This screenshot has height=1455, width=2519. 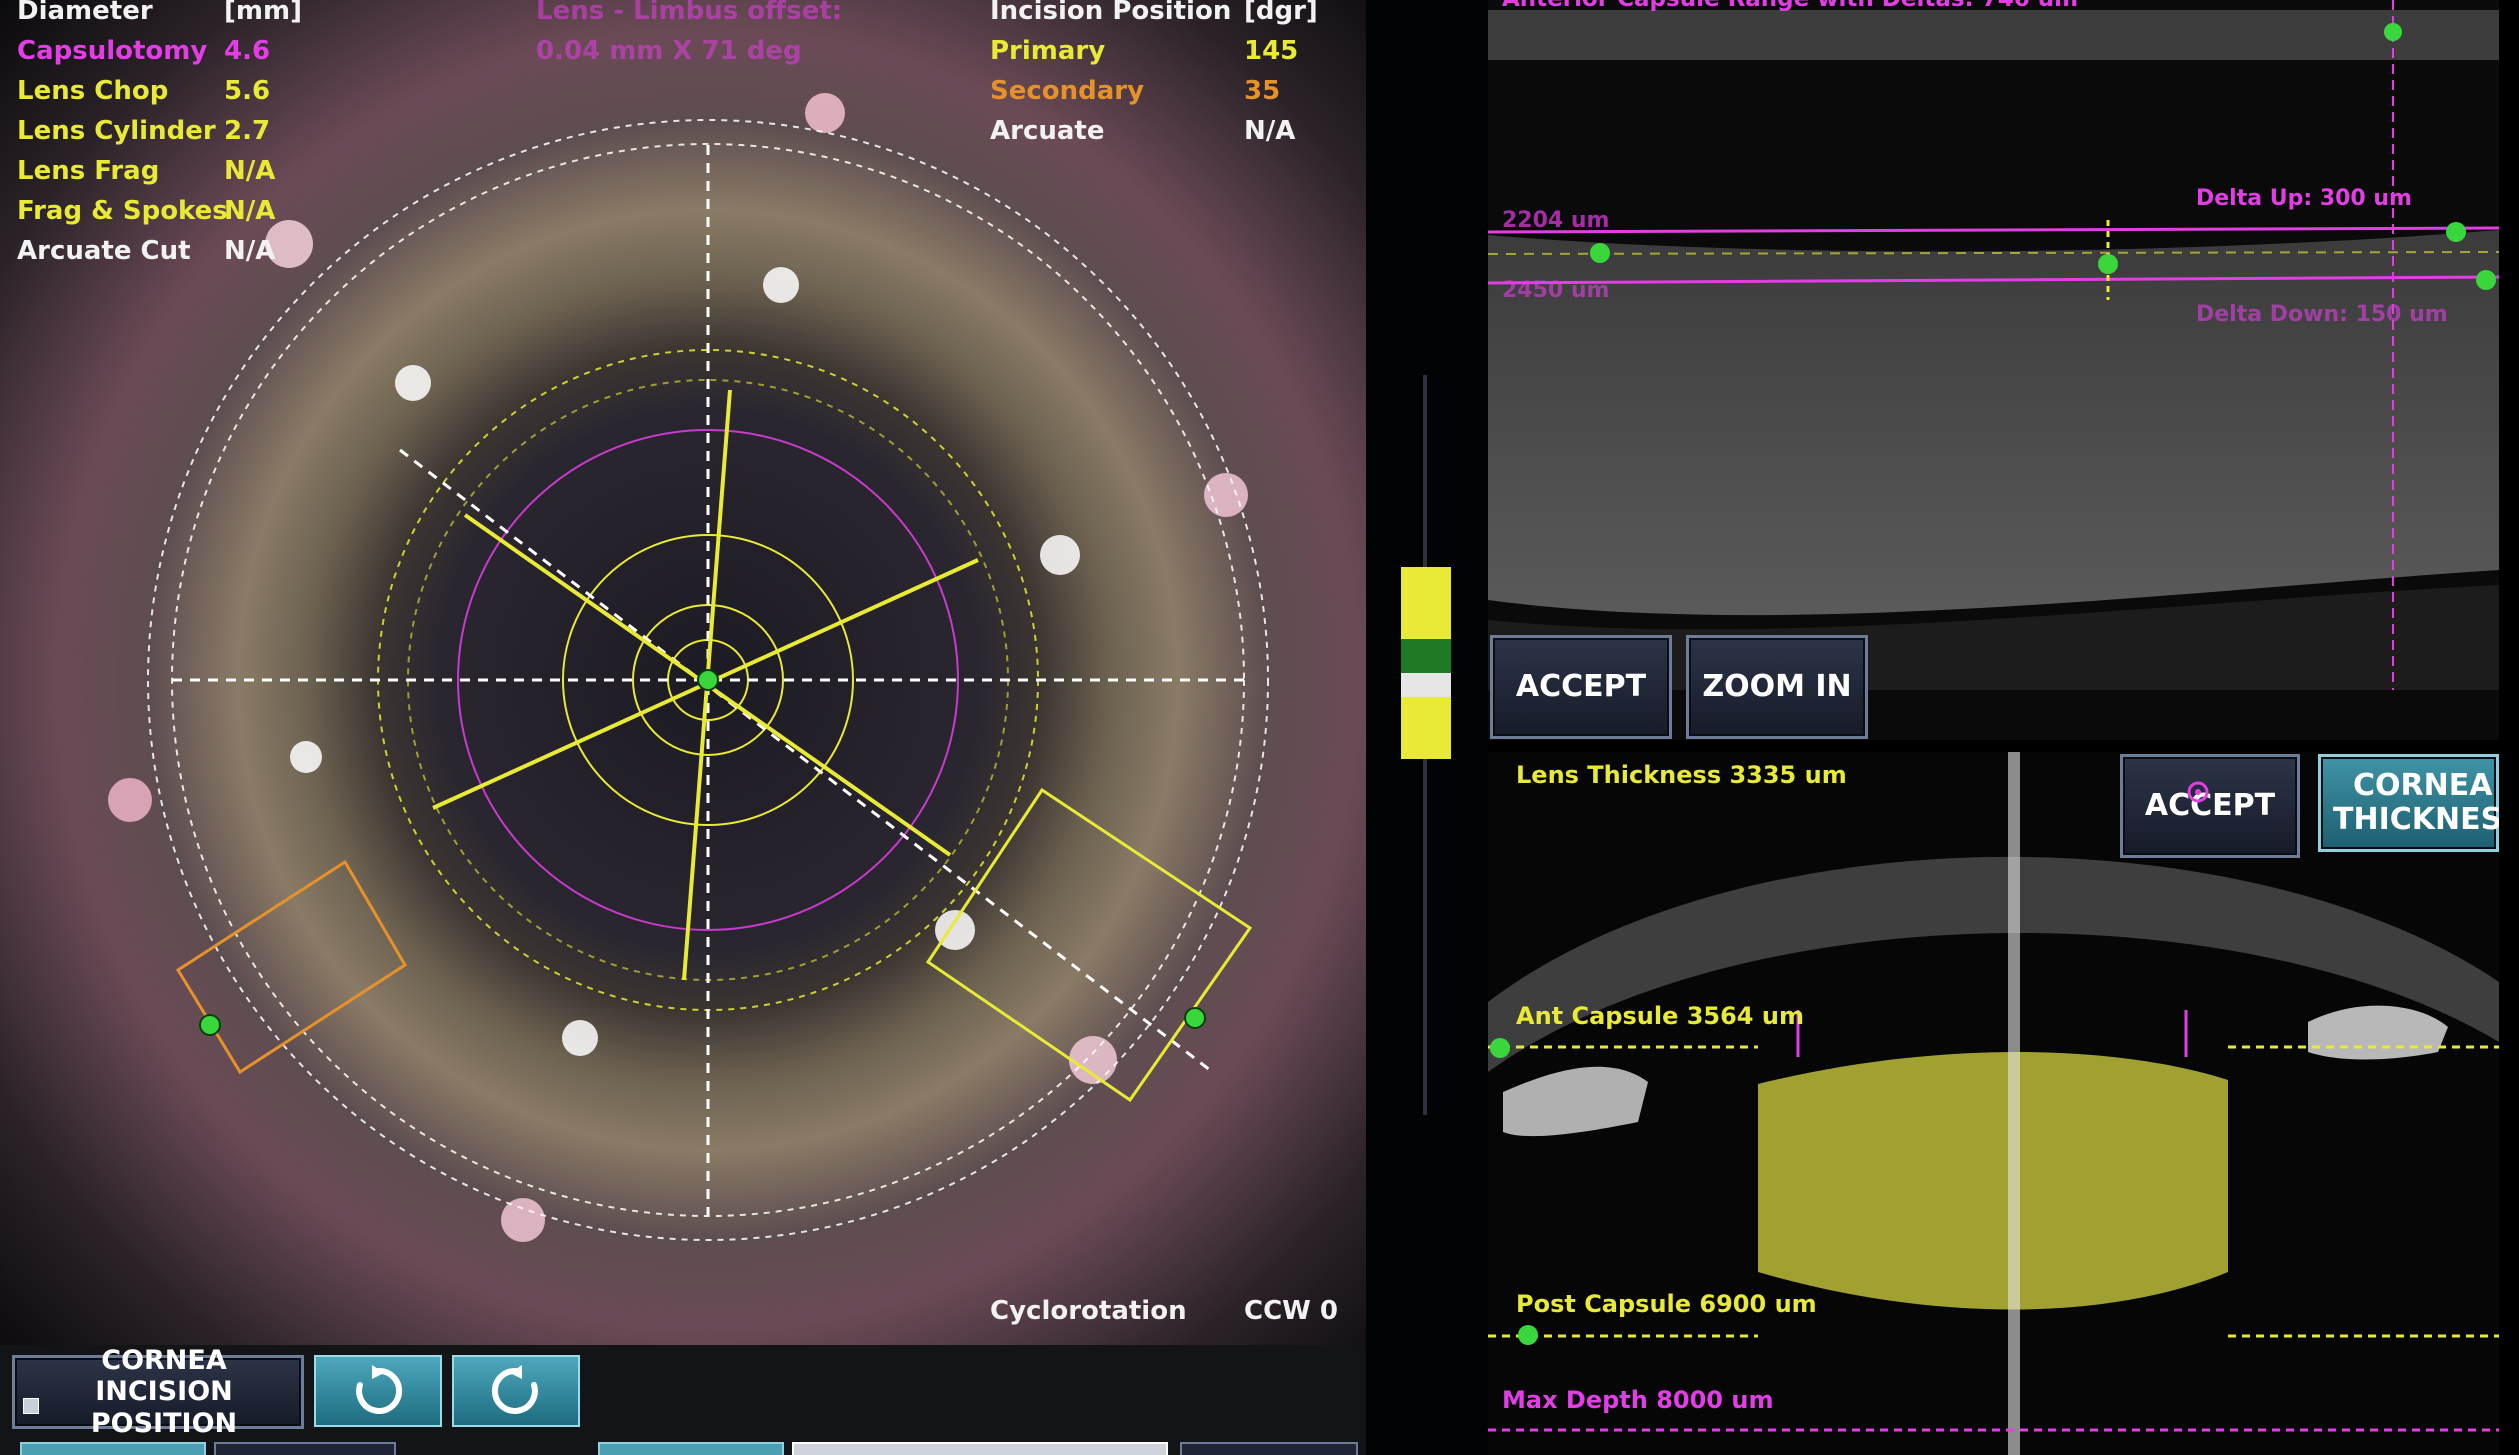 I want to click on cyclorotation-value: CCW 0, so click(x=1291, y=1311).